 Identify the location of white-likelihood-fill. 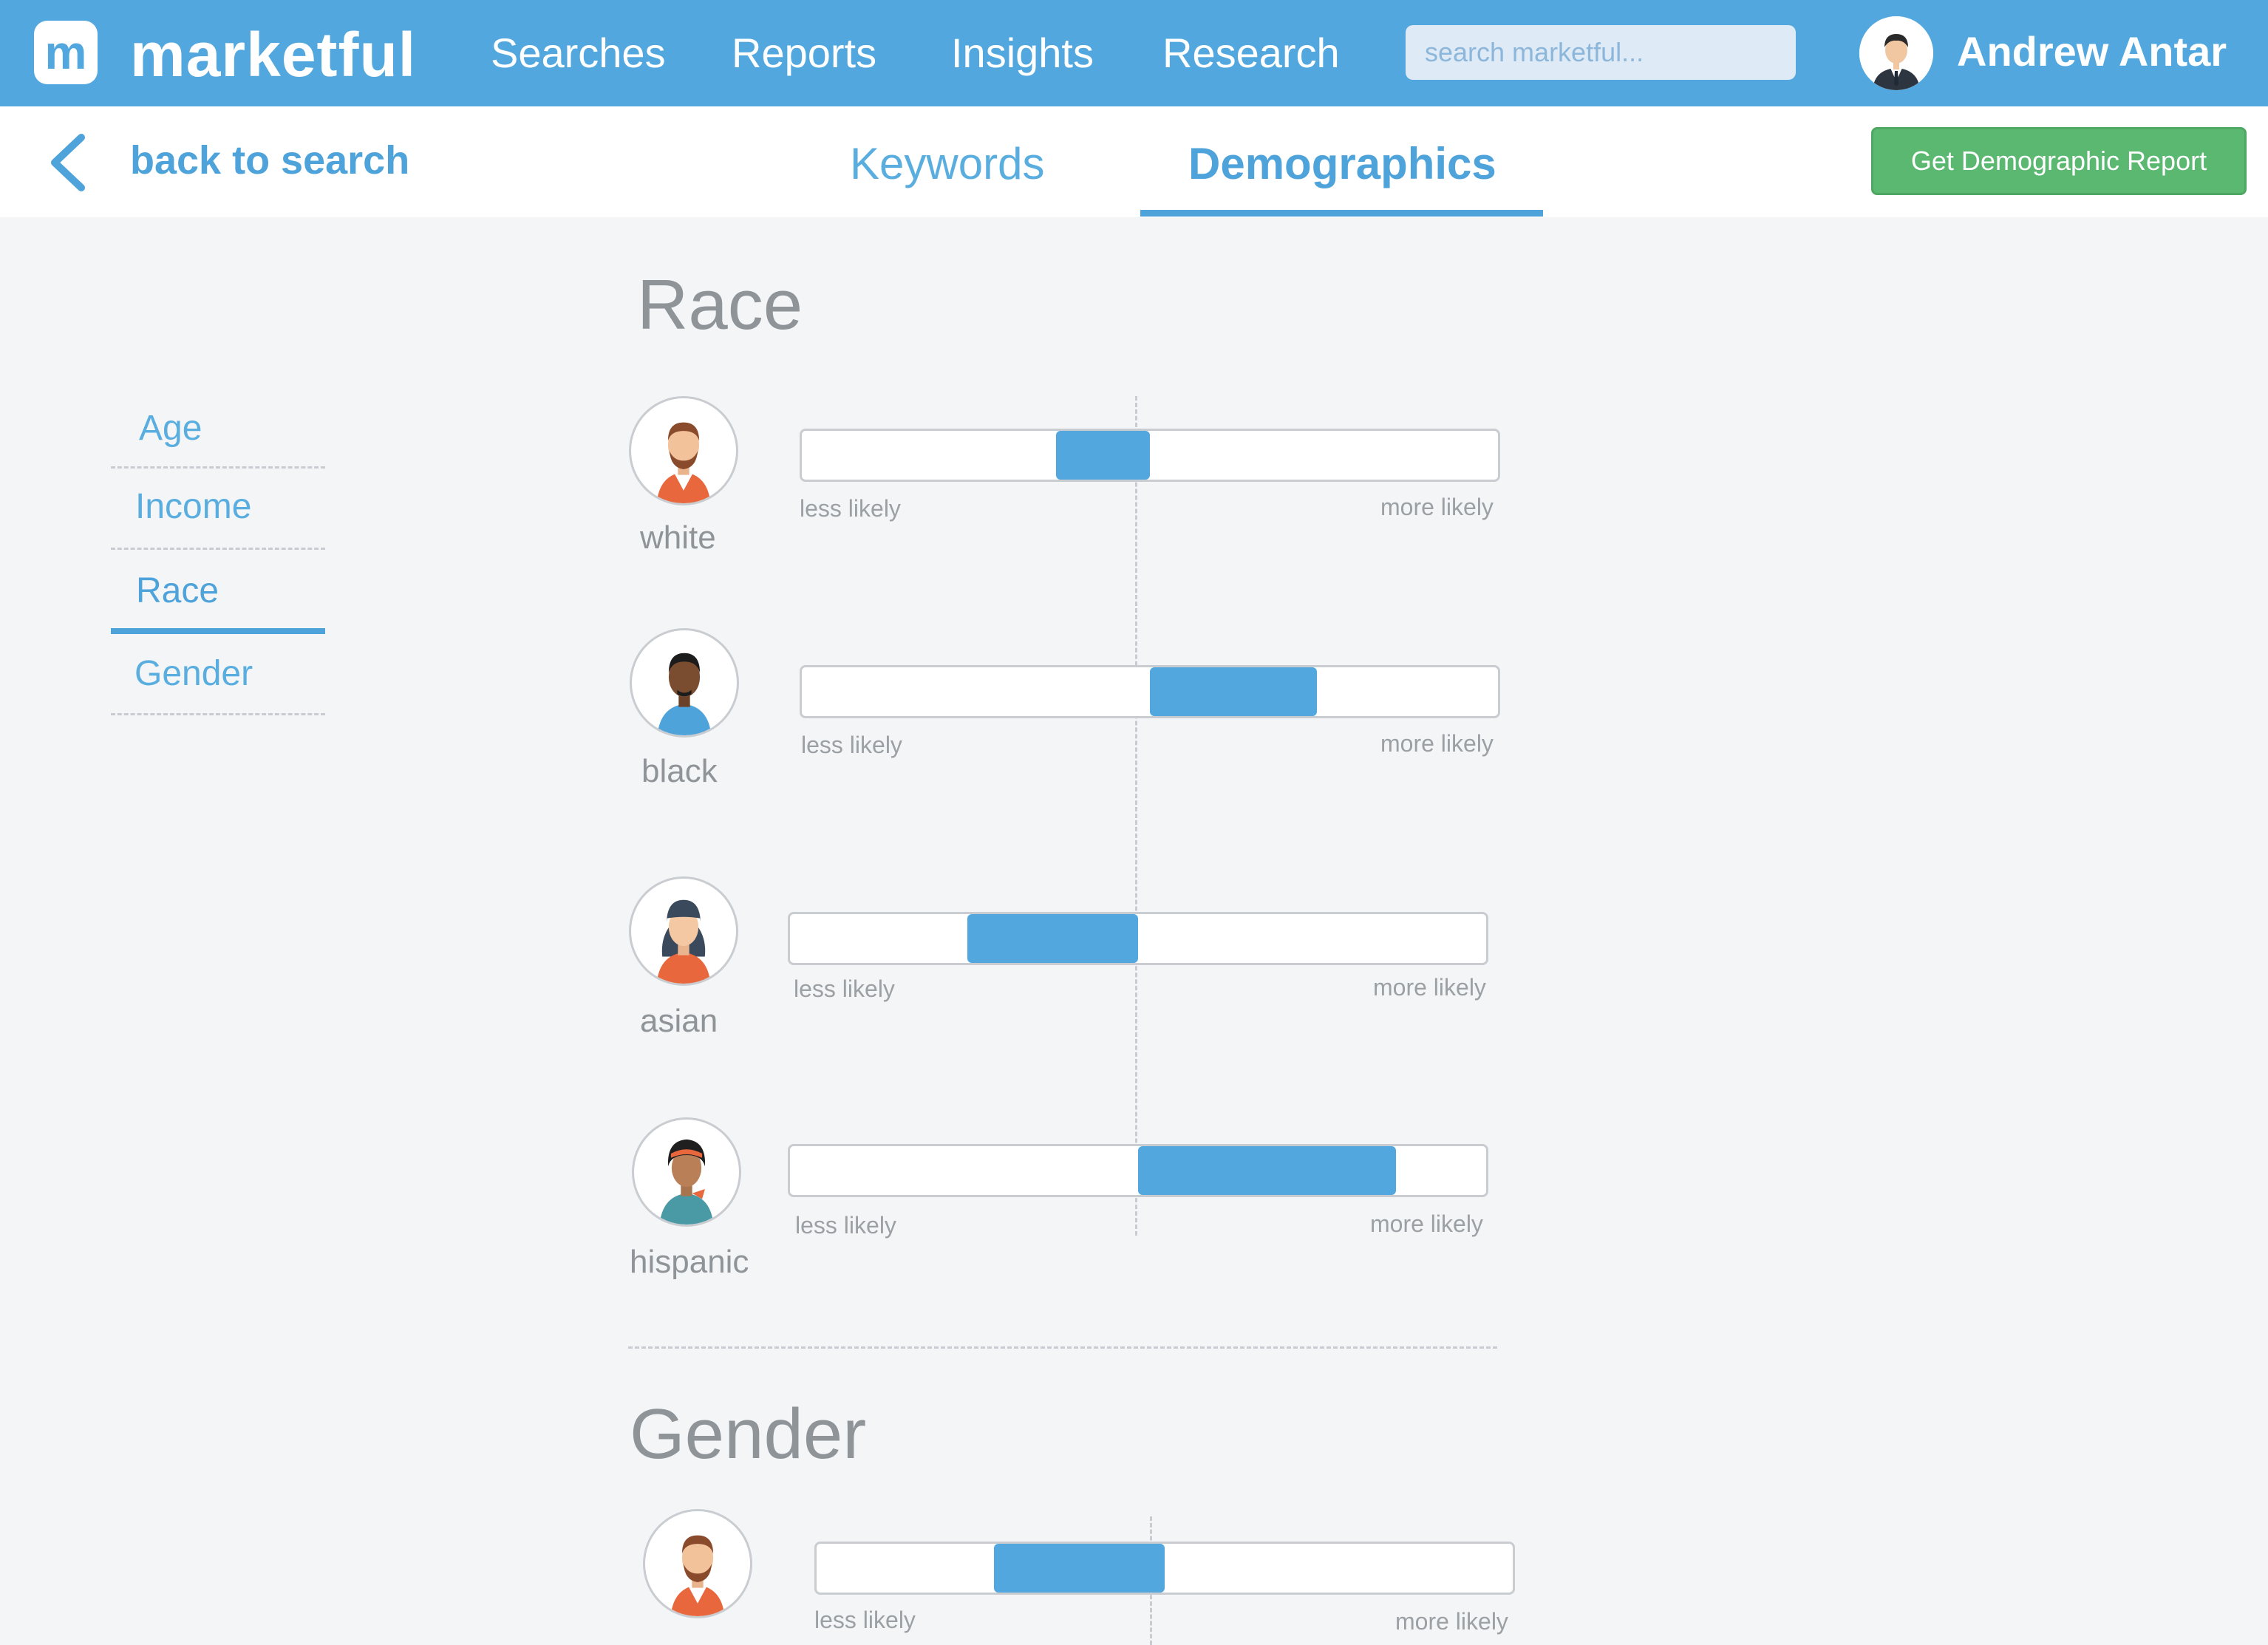
(1102, 455).